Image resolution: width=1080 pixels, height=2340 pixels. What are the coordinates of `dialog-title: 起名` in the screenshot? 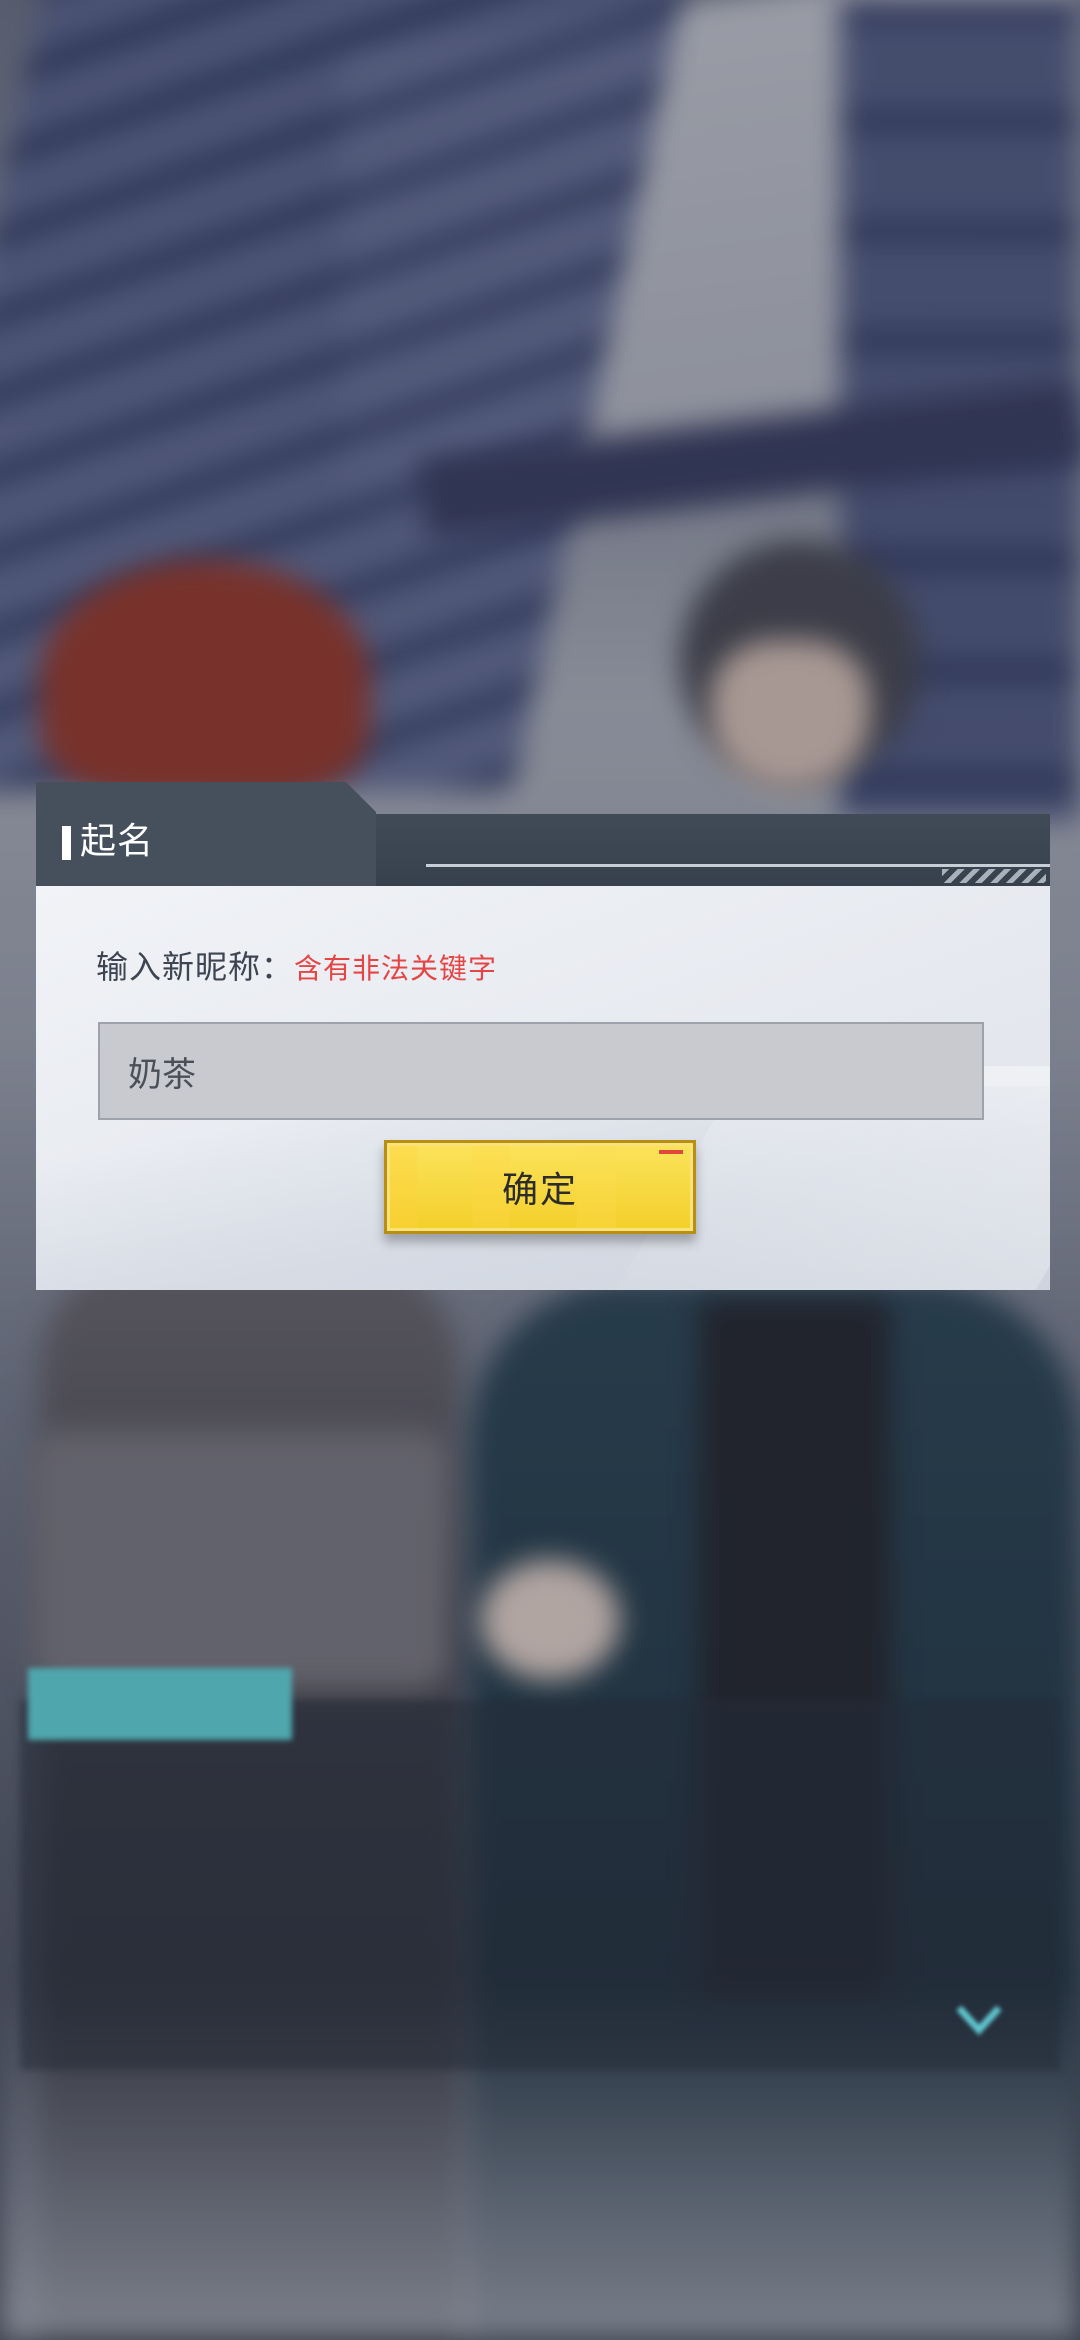 It's located at (117, 841).